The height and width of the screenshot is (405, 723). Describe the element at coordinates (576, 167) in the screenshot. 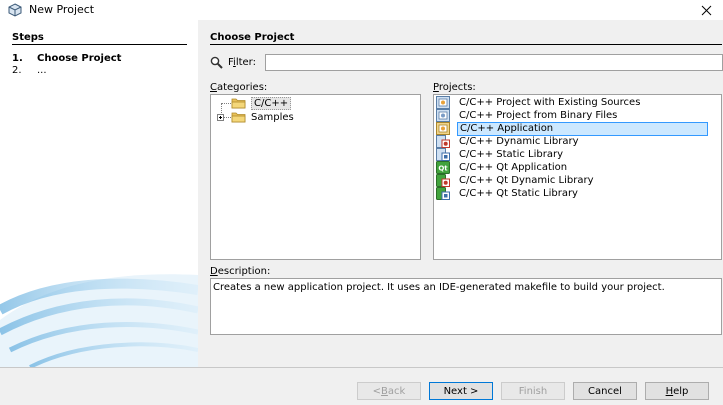

I see `project-item-qt-application: Qt C/C++ Qt Application` at that location.